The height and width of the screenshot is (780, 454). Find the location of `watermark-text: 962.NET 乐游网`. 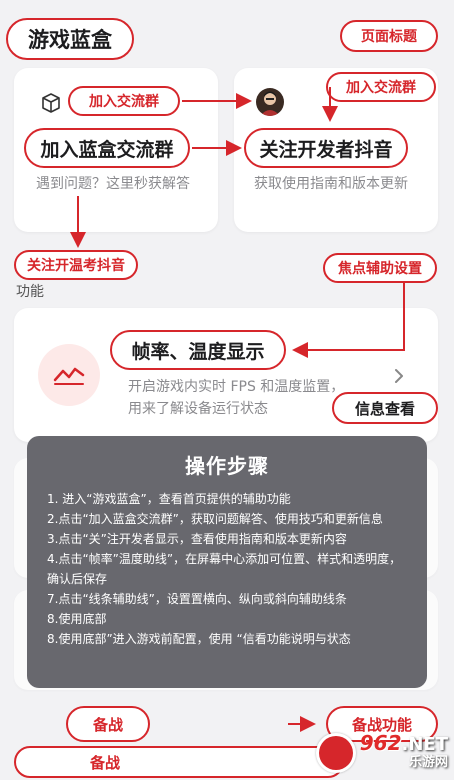

watermark-text: 962.NET 乐游网 is located at coordinates (403, 751).